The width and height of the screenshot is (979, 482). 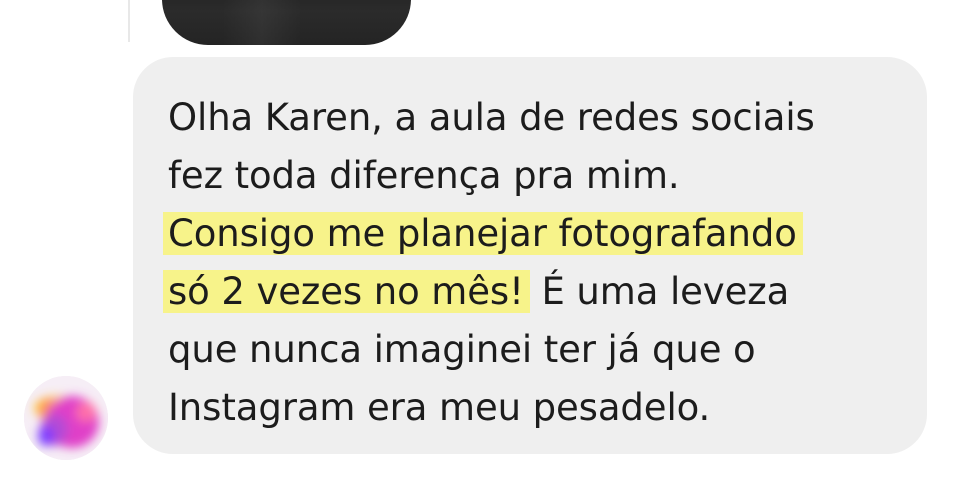 I want to click on avatar, so click(x=66, y=418).